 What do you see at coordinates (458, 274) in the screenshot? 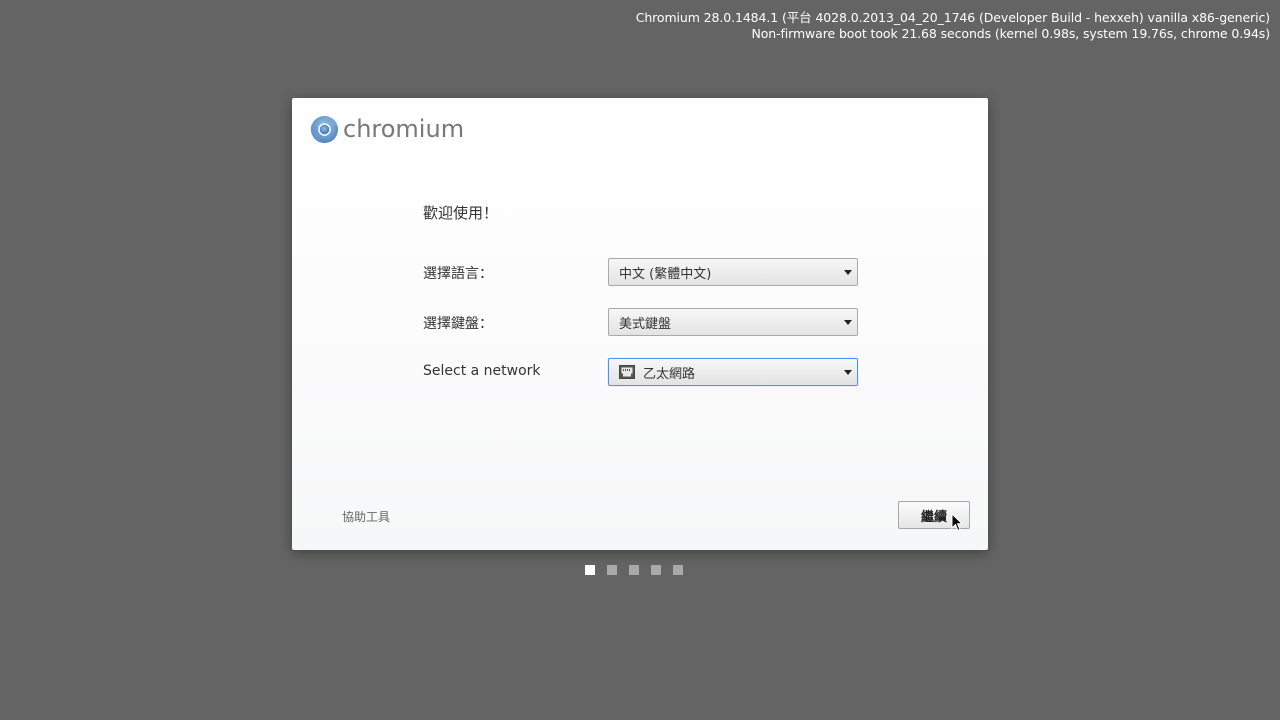
I see `language-label: 選擇語言：` at bounding box center [458, 274].